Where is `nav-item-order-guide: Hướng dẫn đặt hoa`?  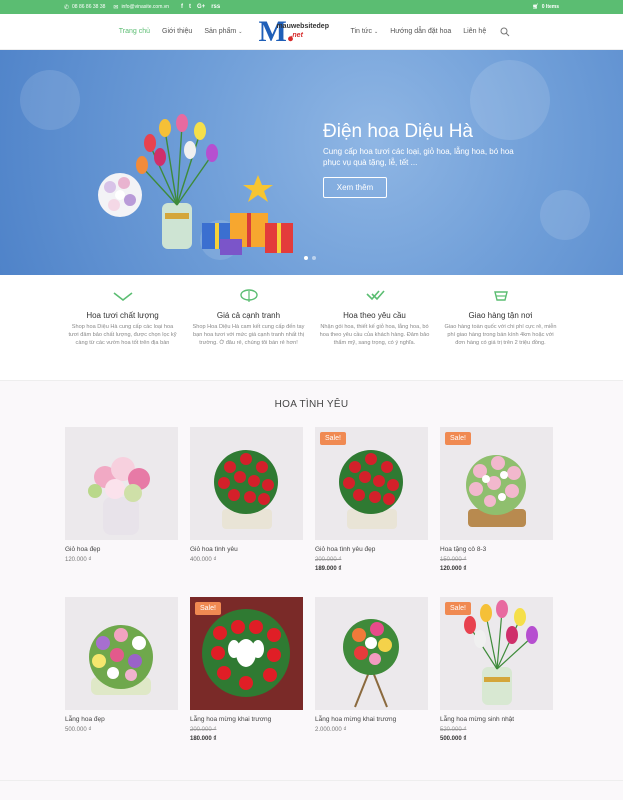 nav-item-order-guide: Hướng dẫn đặt hoa is located at coordinates (420, 31).